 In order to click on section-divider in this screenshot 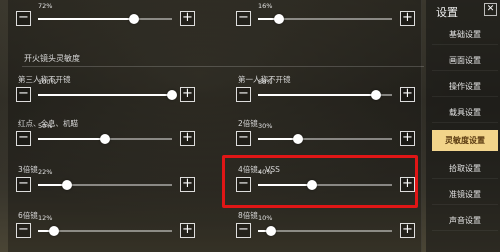, I will do `click(223, 66)`.